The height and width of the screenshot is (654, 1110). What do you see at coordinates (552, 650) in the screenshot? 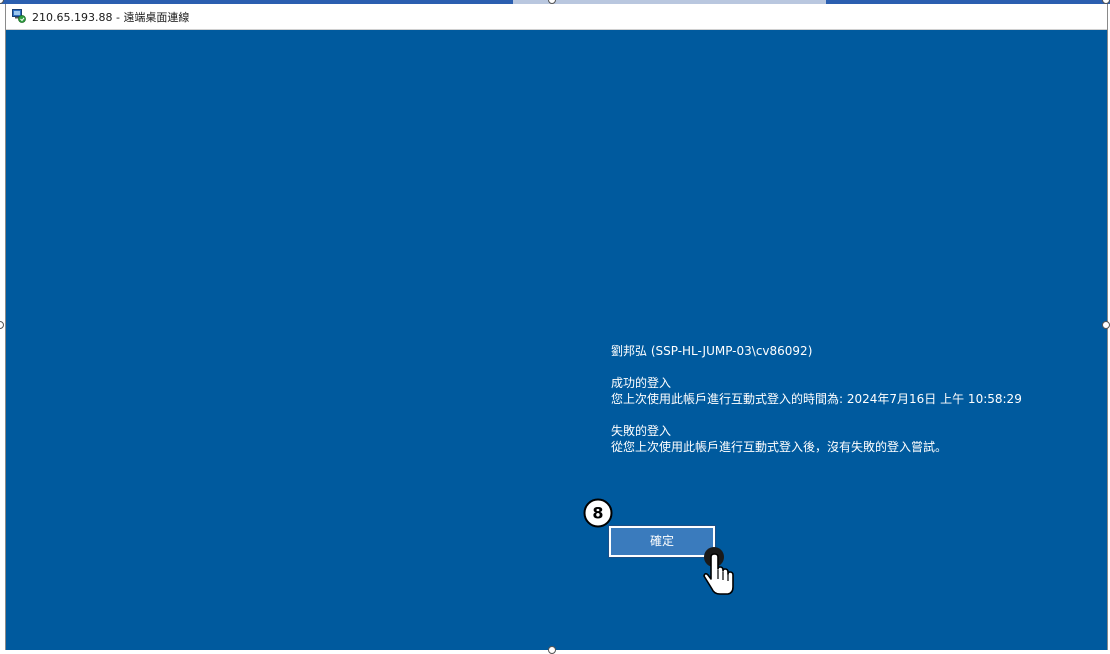
I see `resize-handle-bottom-middle` at bounding box center [552, 650].